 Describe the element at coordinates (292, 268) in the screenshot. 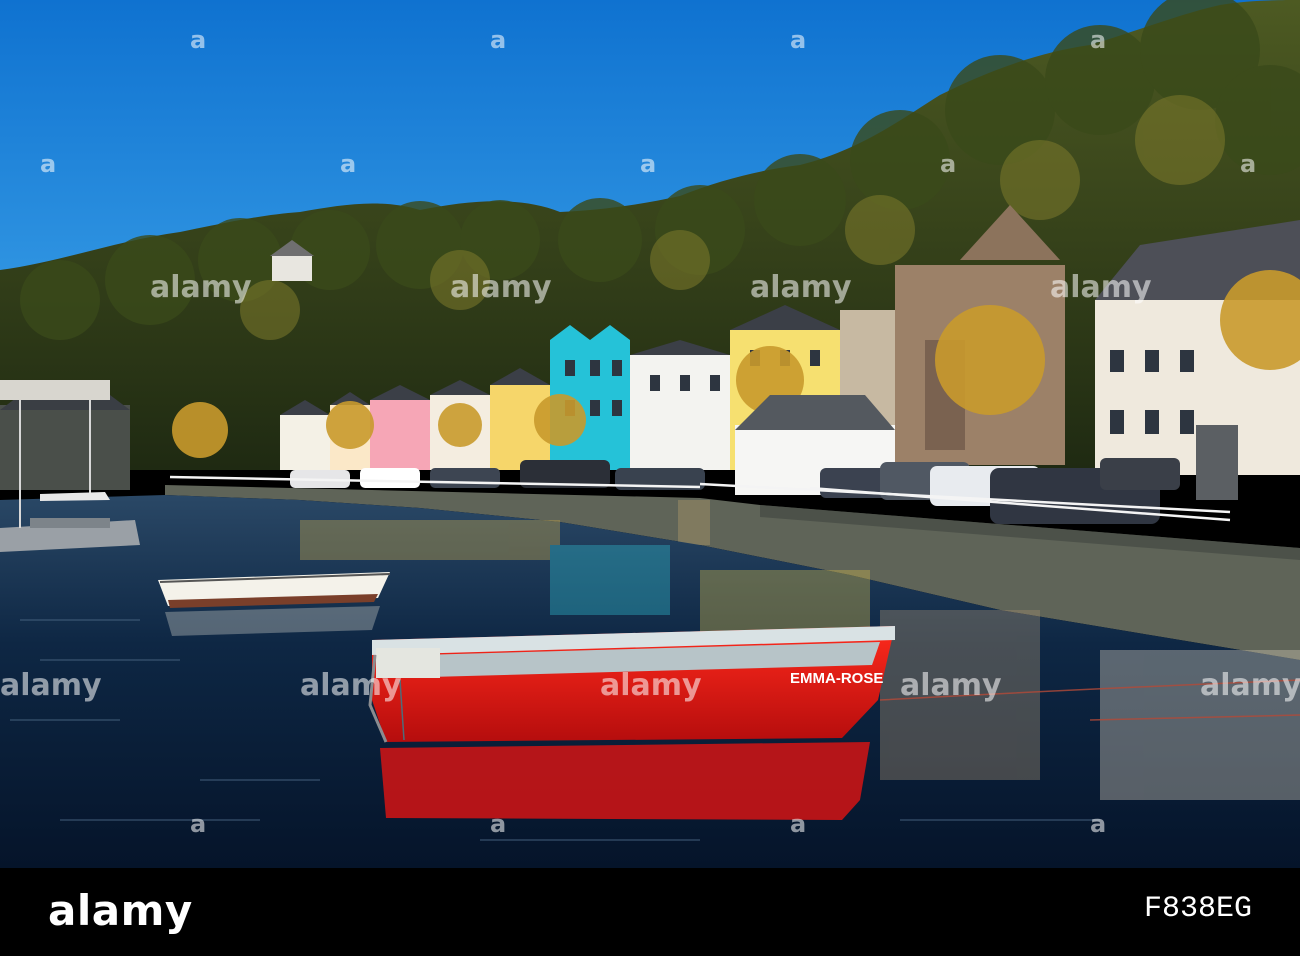

I see `hilltop-house` at that location.